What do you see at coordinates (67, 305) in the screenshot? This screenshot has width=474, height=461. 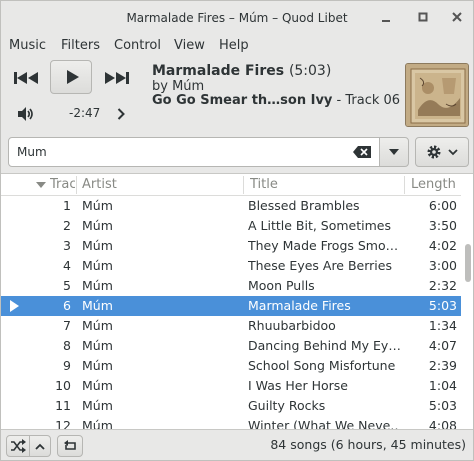 I see `track-number-cell: 6` at bounding box center [67, 305].